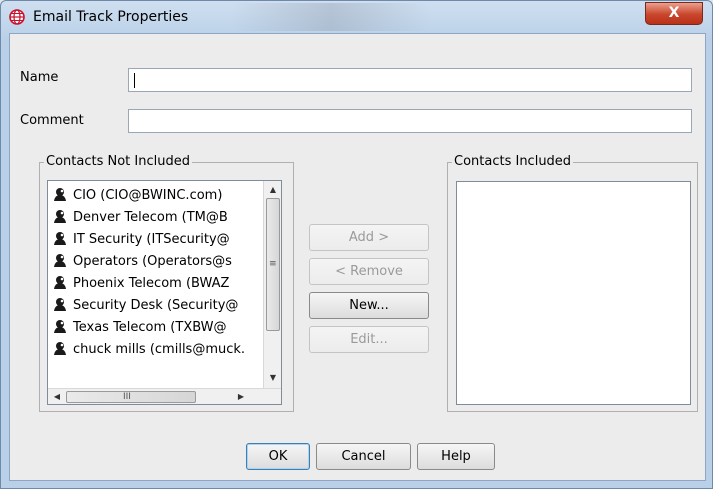 This screenshot has height=489, width=713. I want to click on contact-label: Operators (Operators@s, so click(152, 261).